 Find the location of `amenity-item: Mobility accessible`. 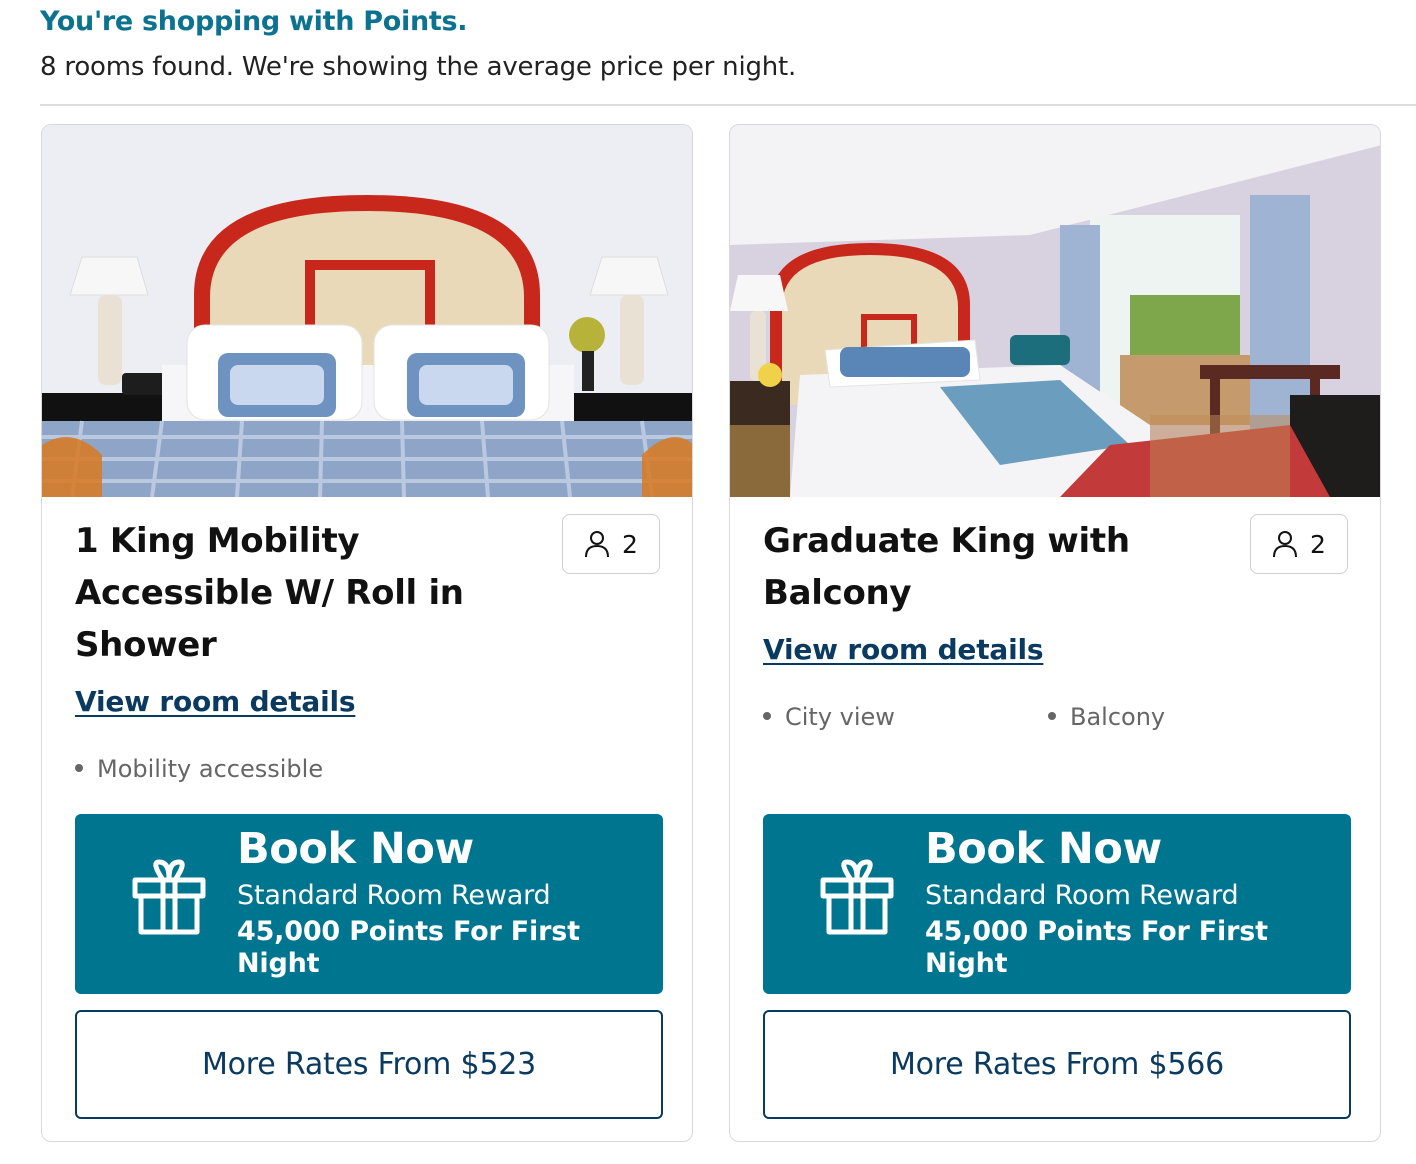

amenity-item: Mobility accessible is located at coordinates (199, 769).